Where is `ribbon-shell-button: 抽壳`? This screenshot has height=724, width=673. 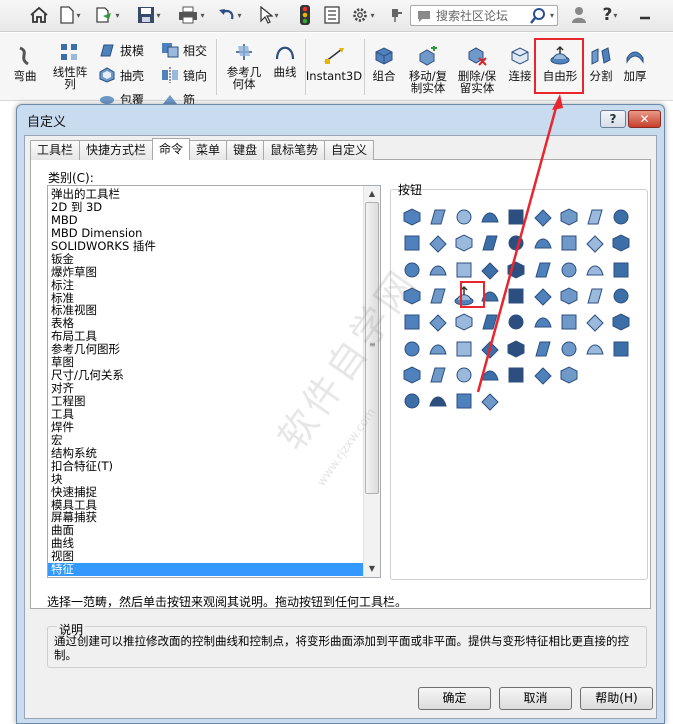
ribbon-shell-button: 抽壳 is located at coordinates (120, 75).